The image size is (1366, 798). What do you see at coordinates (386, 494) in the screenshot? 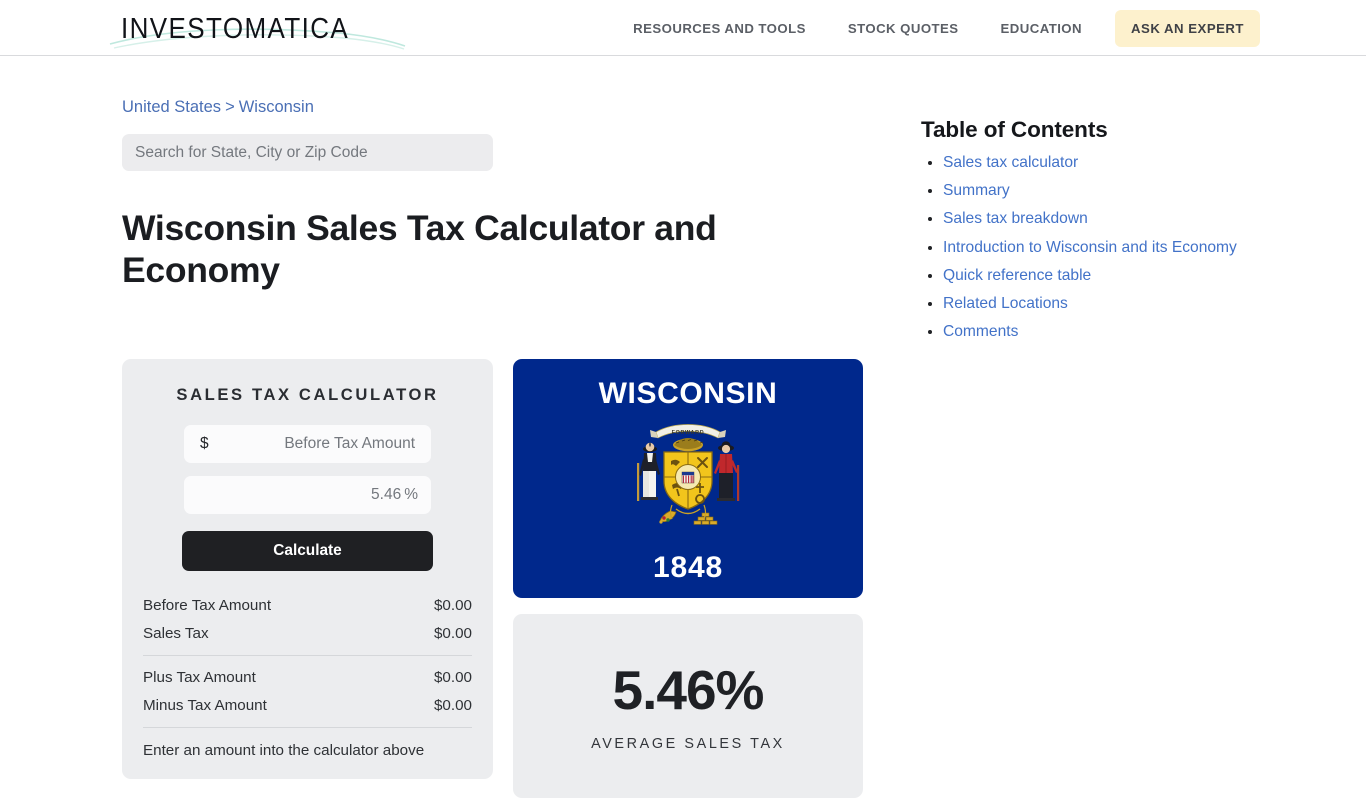
I see `tax-rate-number: 5.46` at bounding box center [386, 494].